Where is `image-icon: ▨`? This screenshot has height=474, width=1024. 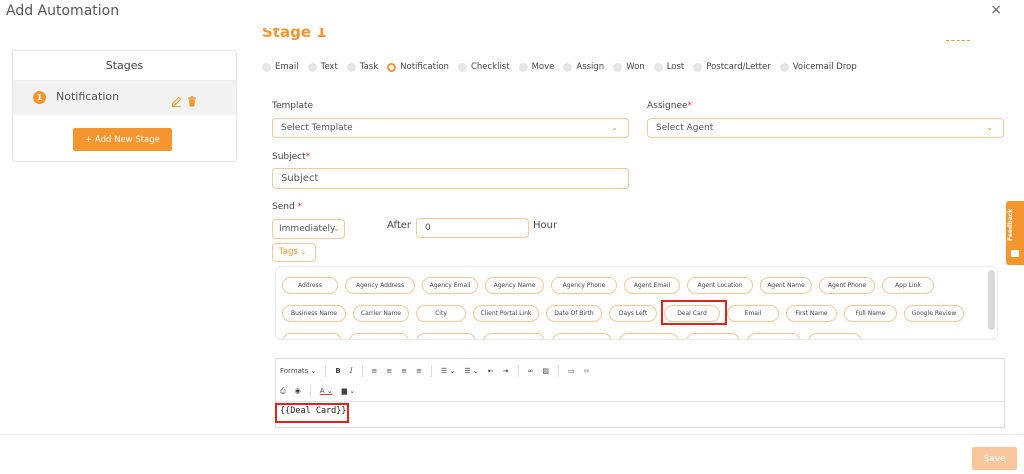 image-icon: ▨ is located at coordinates (545, 371).